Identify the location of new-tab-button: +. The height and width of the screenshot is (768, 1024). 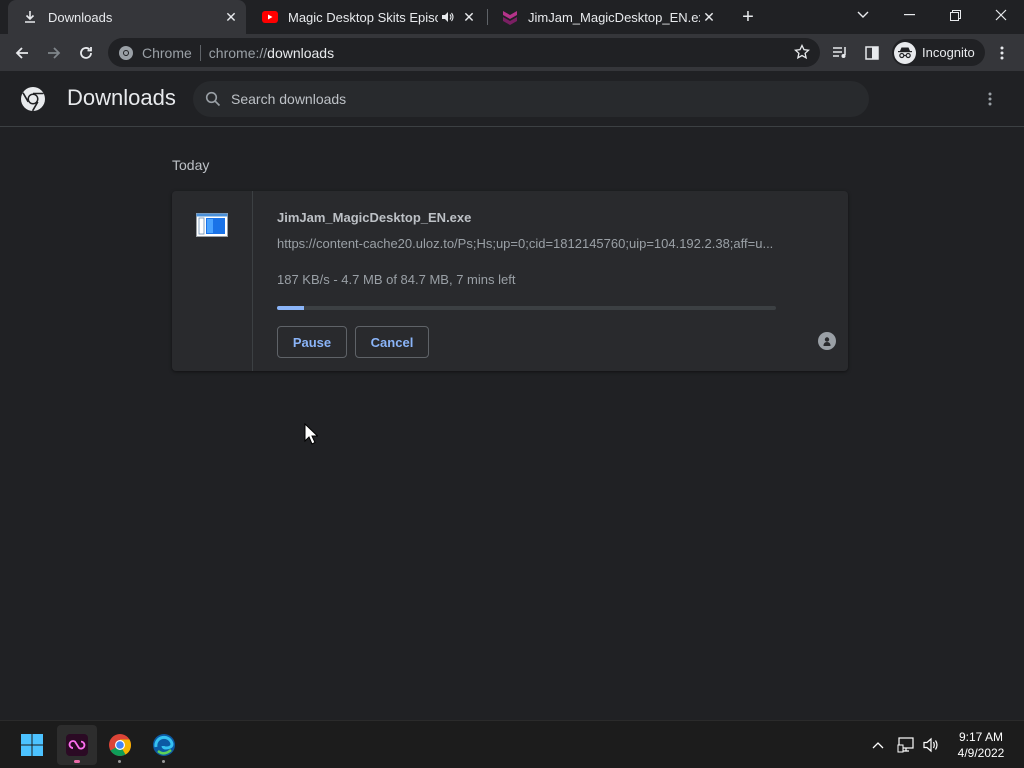
(748, 17).